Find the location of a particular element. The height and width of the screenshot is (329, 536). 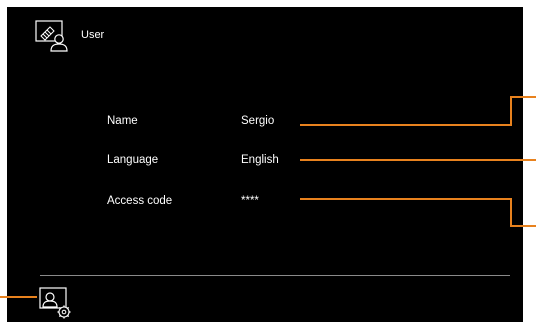

user-settings-icon is located at coordinates (56, 303).